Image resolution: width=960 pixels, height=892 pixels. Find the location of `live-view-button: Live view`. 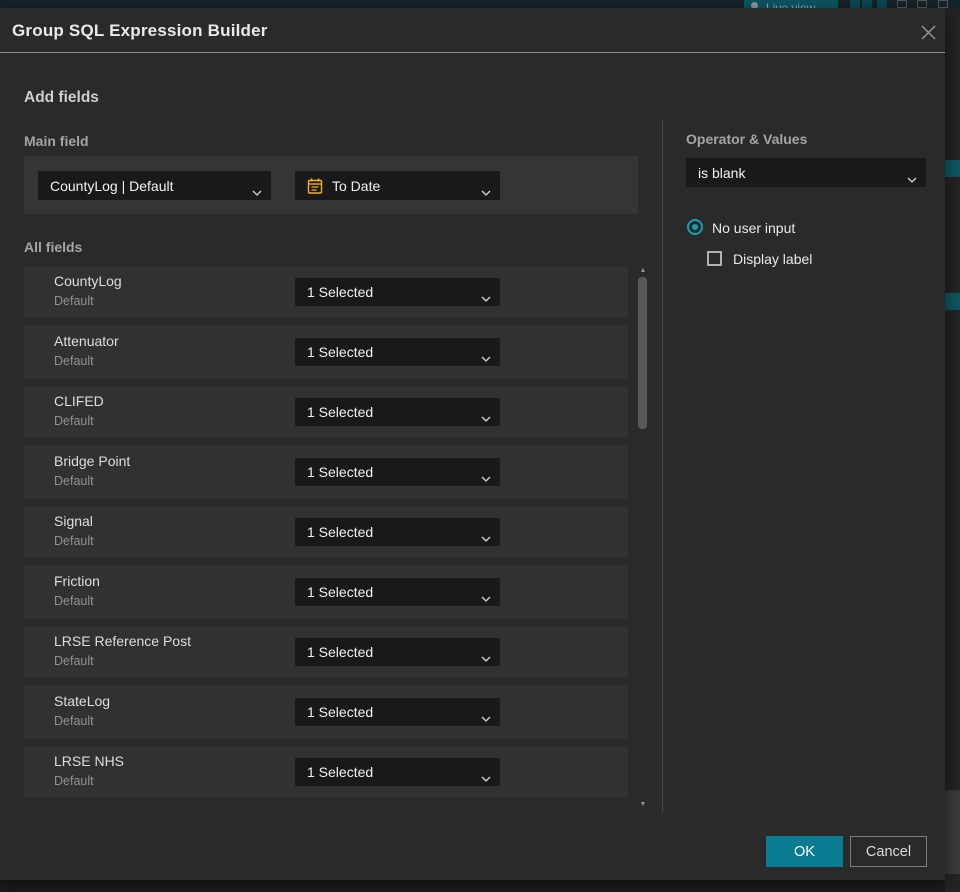

live-view-button: Live view is located at coordinates (791, 4).